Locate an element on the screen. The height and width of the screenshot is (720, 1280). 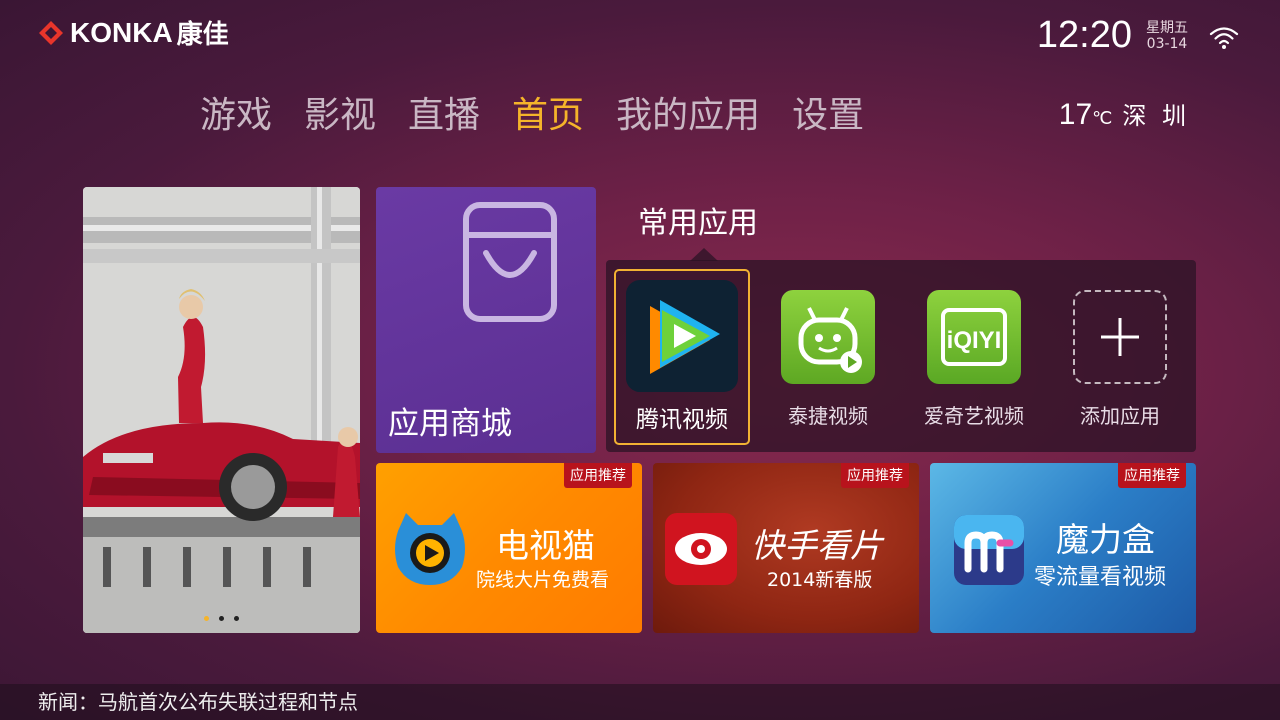
app-tencent-video: 腾讯视频 is located at coordinates (682, 347).